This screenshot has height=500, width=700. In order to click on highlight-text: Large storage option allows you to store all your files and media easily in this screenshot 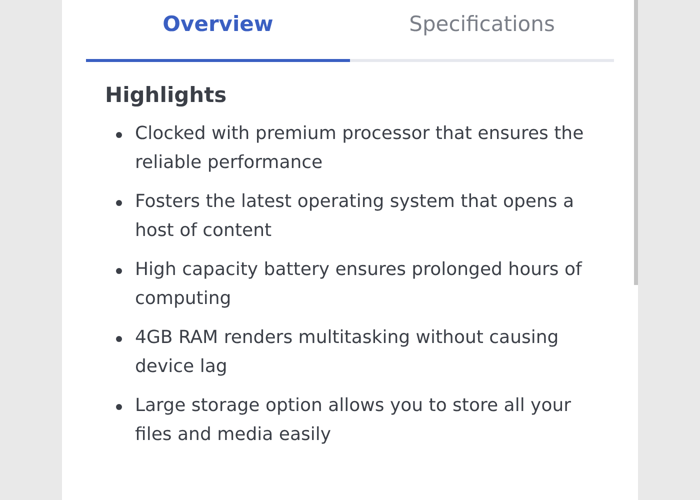, I will do `click(353, 420)`.